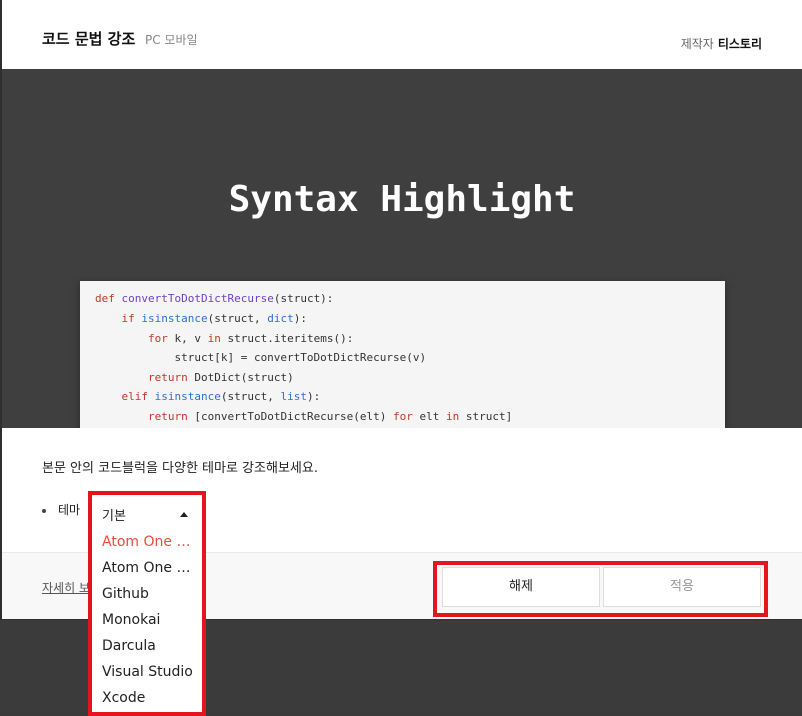  Describe the element at coordinates (171, 40) in the screenshot. I see `modal-subtitle: PC 모바일` at that location.